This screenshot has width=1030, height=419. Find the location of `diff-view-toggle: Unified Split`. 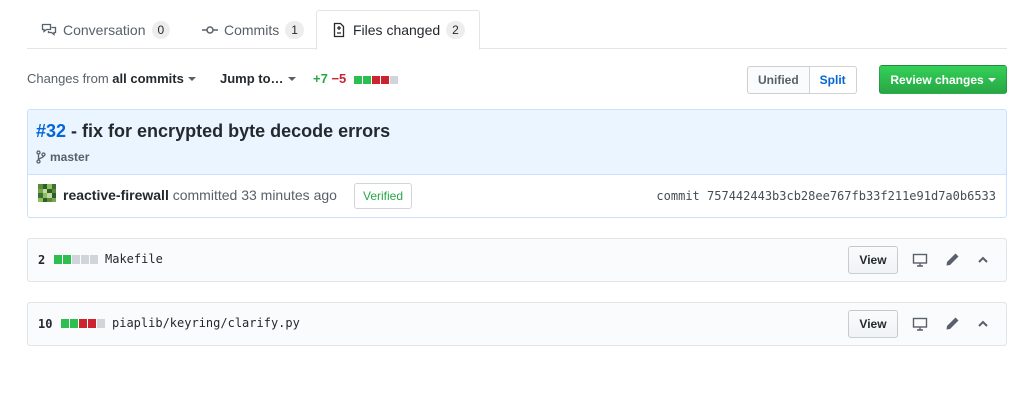

diff-view-toggle: Unified Split is located at coordinates (802, 80).